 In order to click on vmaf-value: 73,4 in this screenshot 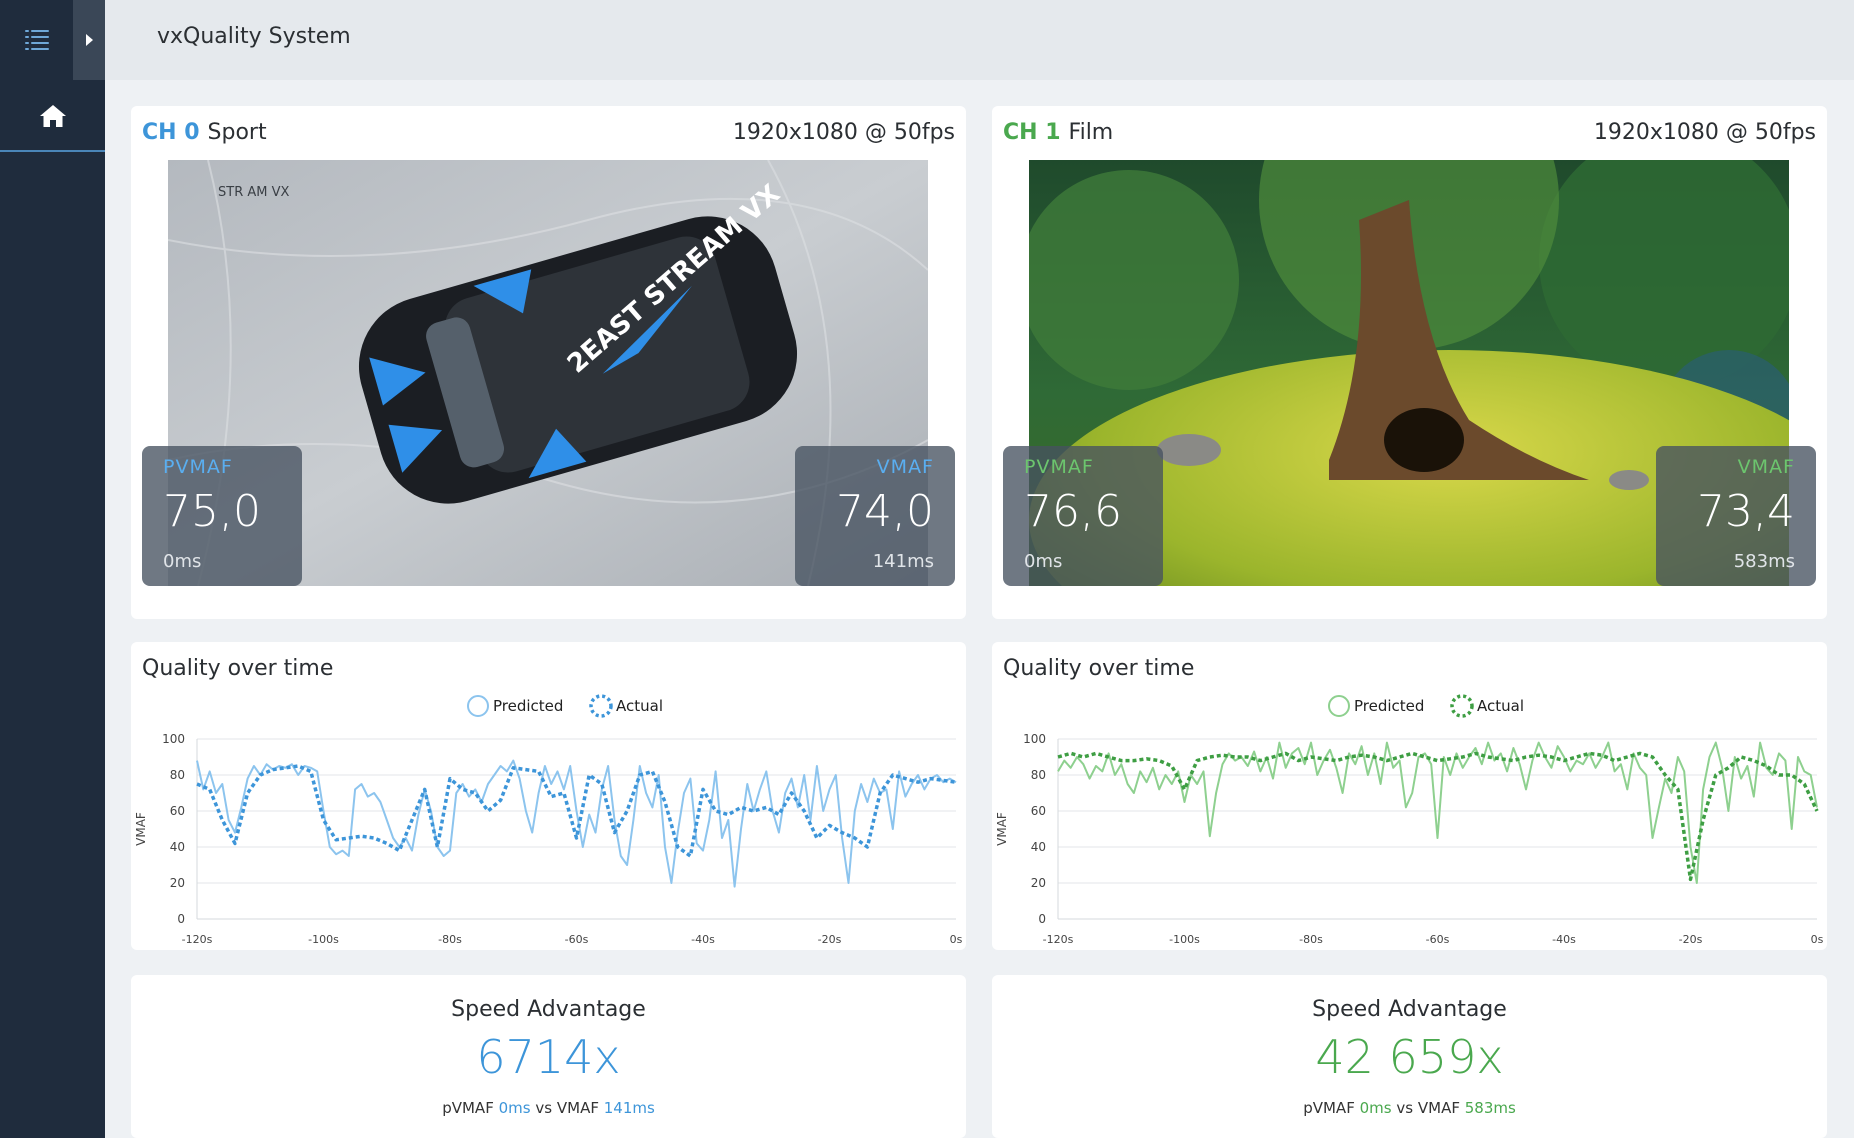, I will do `click(1746, 511)`.